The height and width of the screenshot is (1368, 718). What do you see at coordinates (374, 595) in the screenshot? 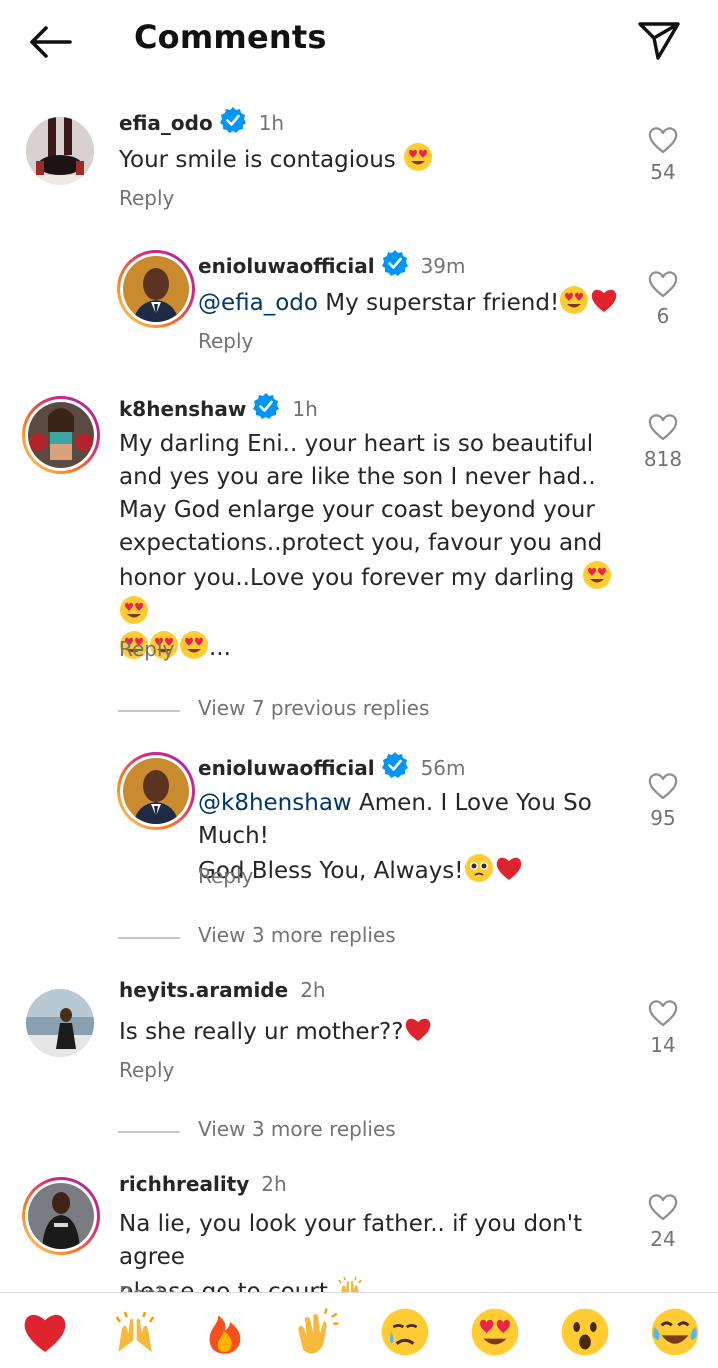
I see `comment-line-with-emoji: honor you..Love you forever my darling` at bounding box center [374, 595].